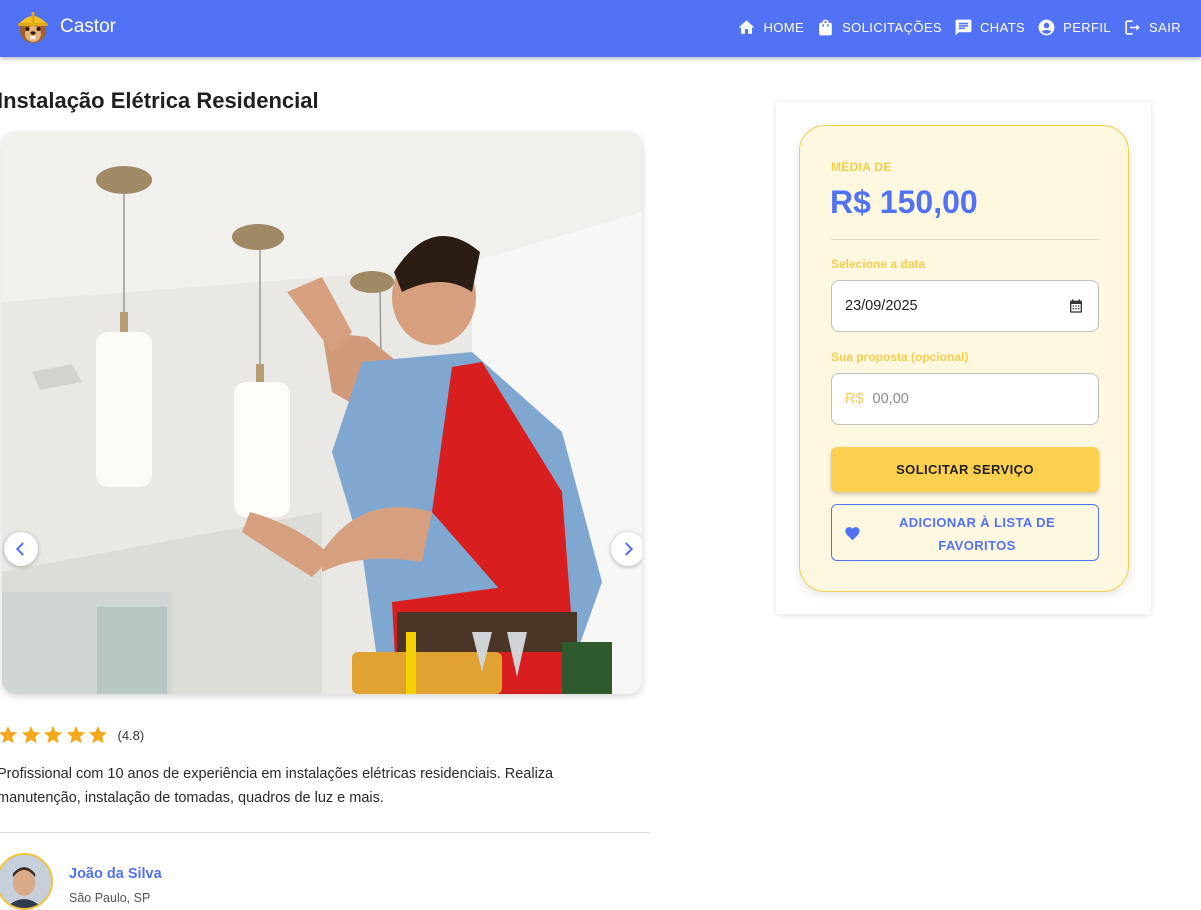  Describe the element at coordinates (33, 27) in the screenshot. I see `beaver-logo-icon` at that location.